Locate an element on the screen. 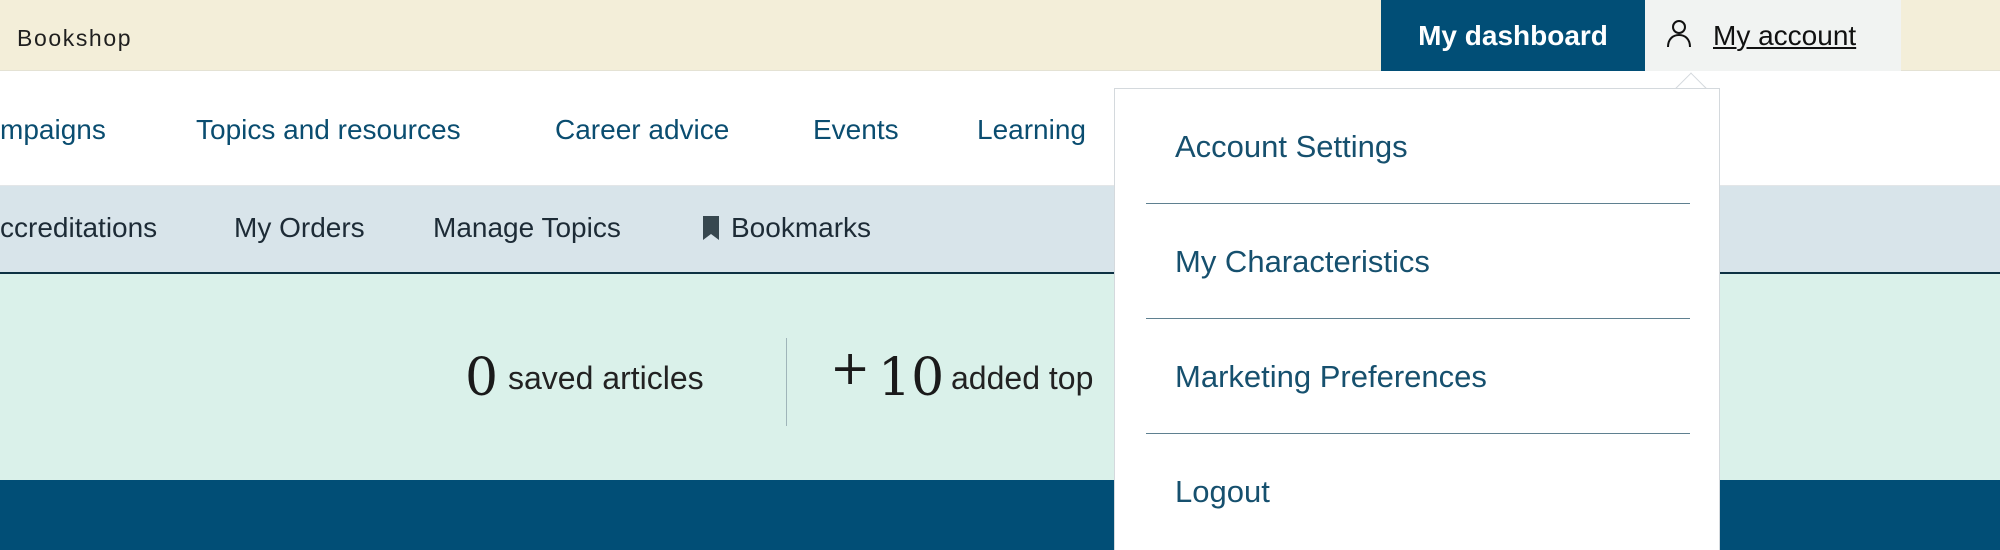 This screenshot has width=2000, height=550. subnav-my-orders-label: My Orders is located at coordinates (299, 227).